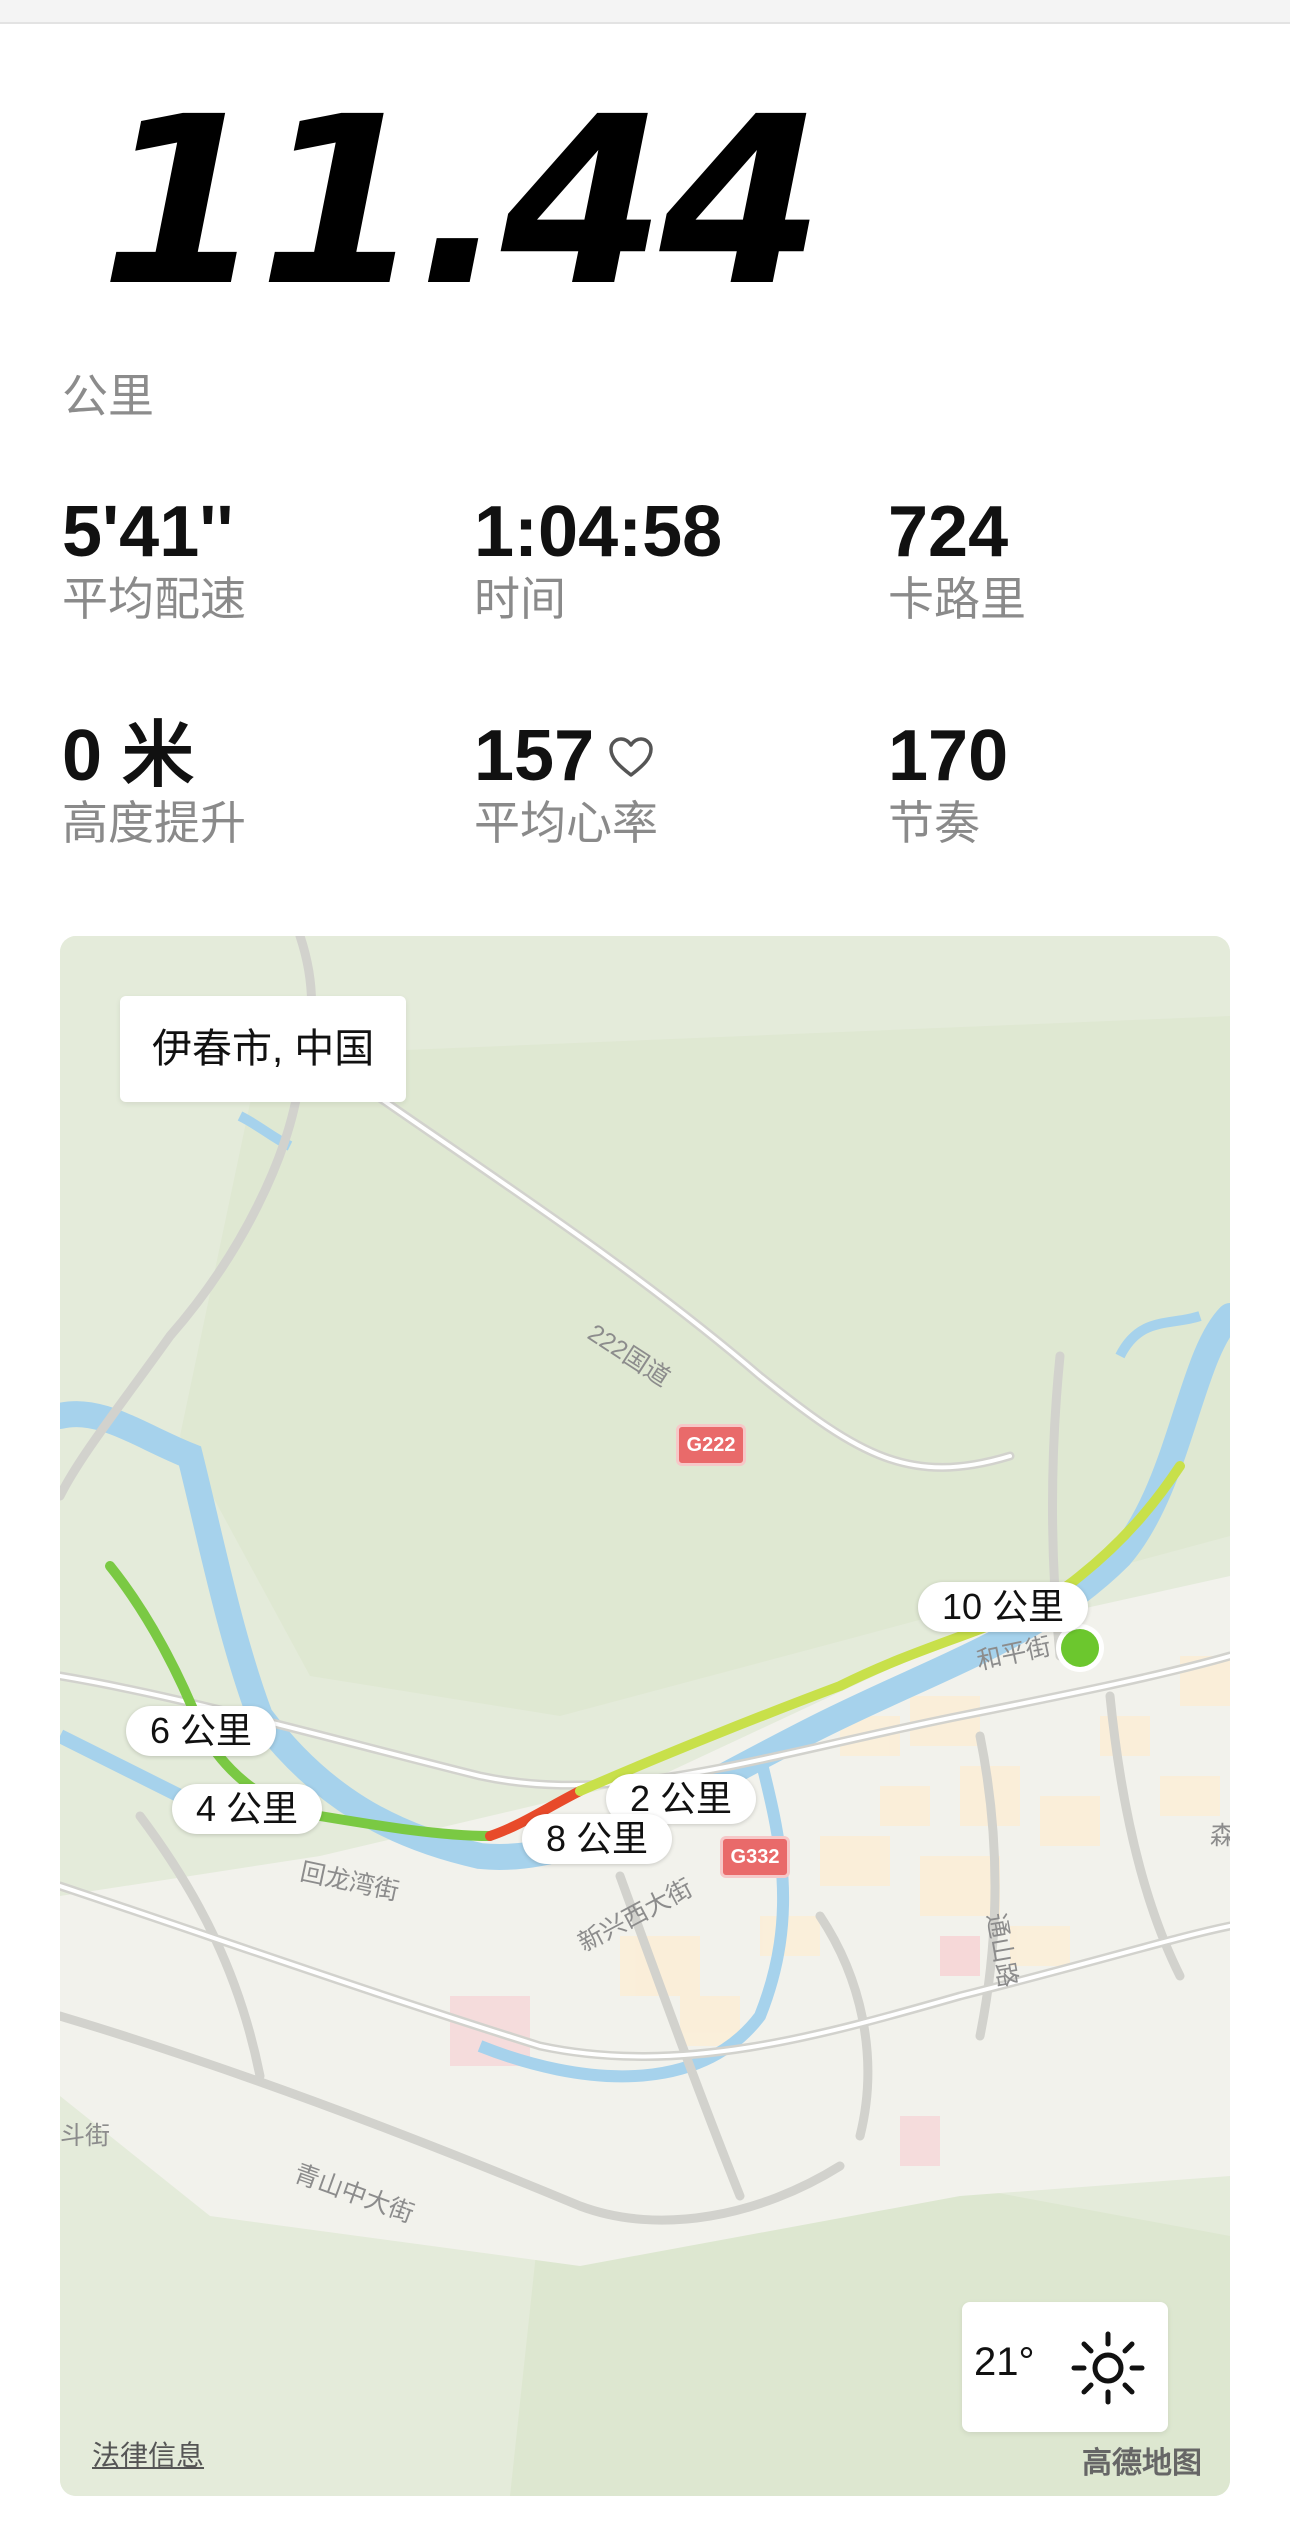  What do you see at coordinates (948, 532) in the screenshot?
I see `stat-value: 724` at bounding box center [948, 532].